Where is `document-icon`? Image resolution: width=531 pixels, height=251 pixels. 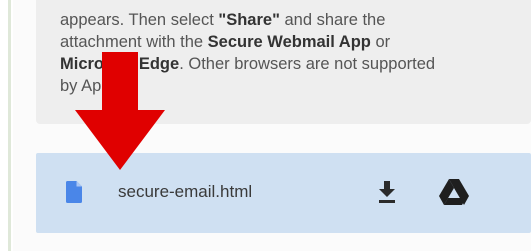
document-icon is located at coordinates (74, 192).